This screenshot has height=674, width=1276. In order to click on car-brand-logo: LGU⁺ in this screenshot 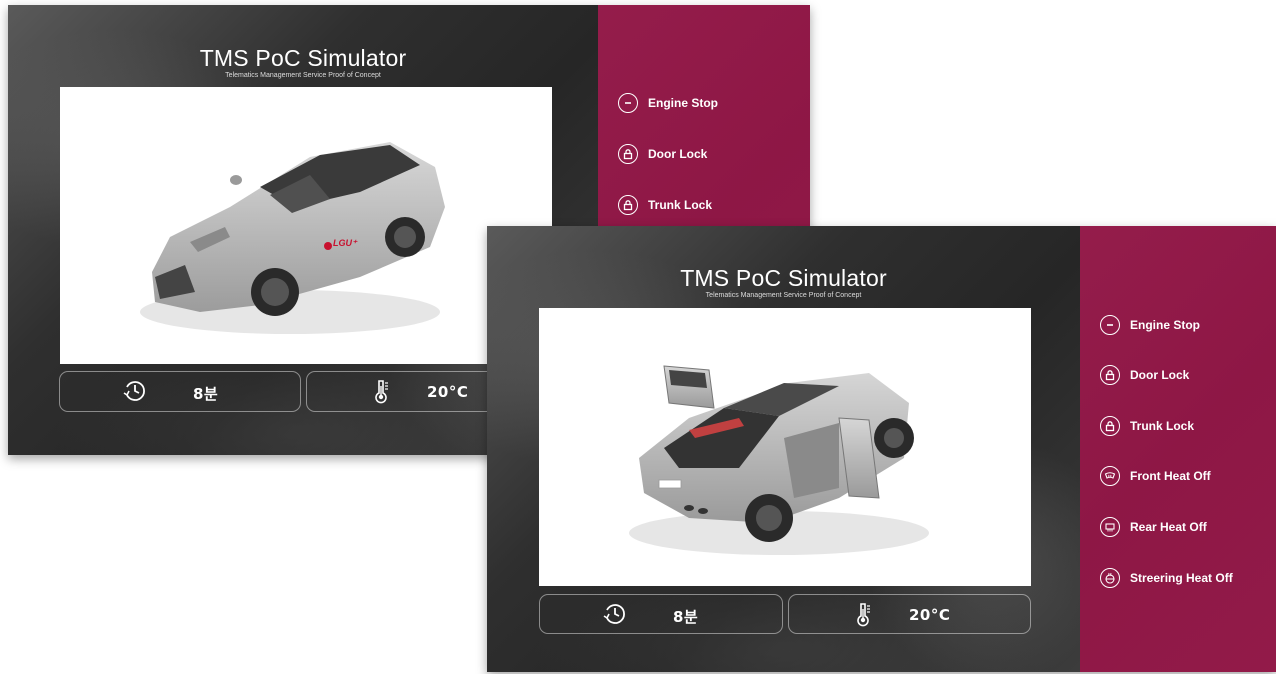, I will do `click(345, 243)`.